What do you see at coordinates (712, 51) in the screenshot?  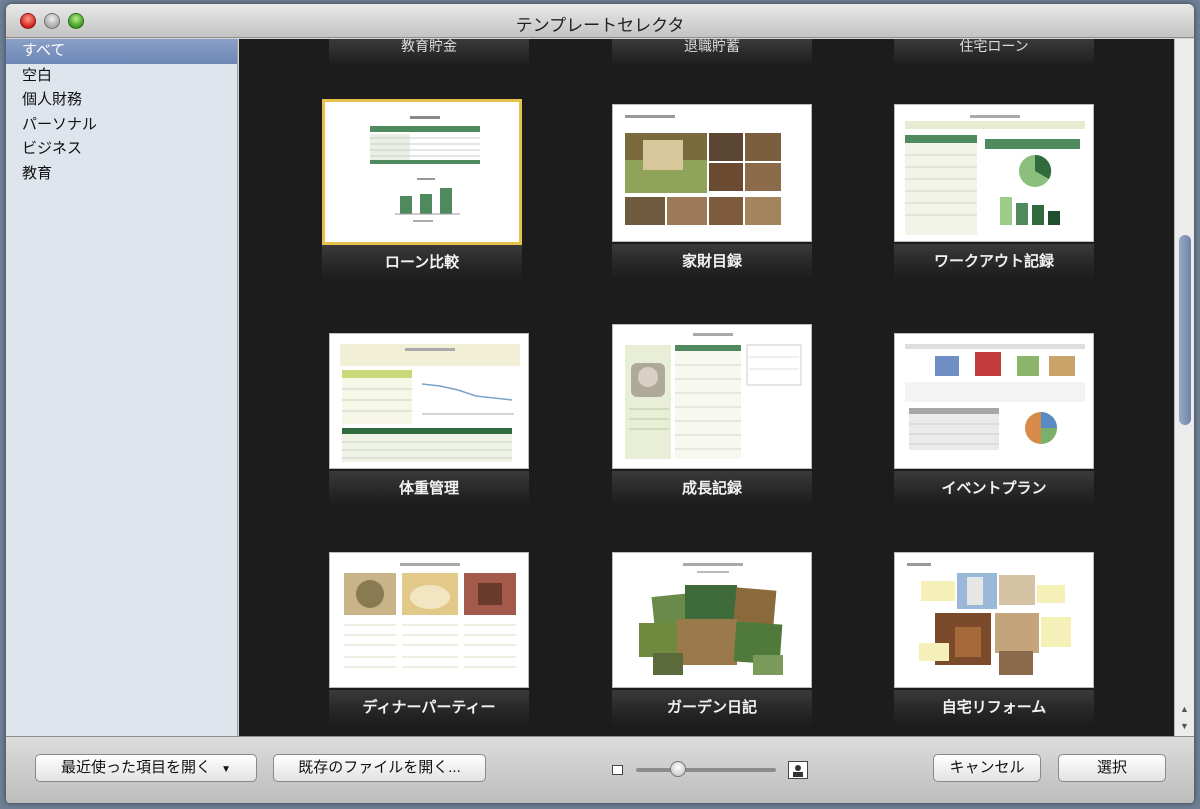 I see `template-label-retirement-savings: 退職貯蓄` at bounding box center [712, 51].